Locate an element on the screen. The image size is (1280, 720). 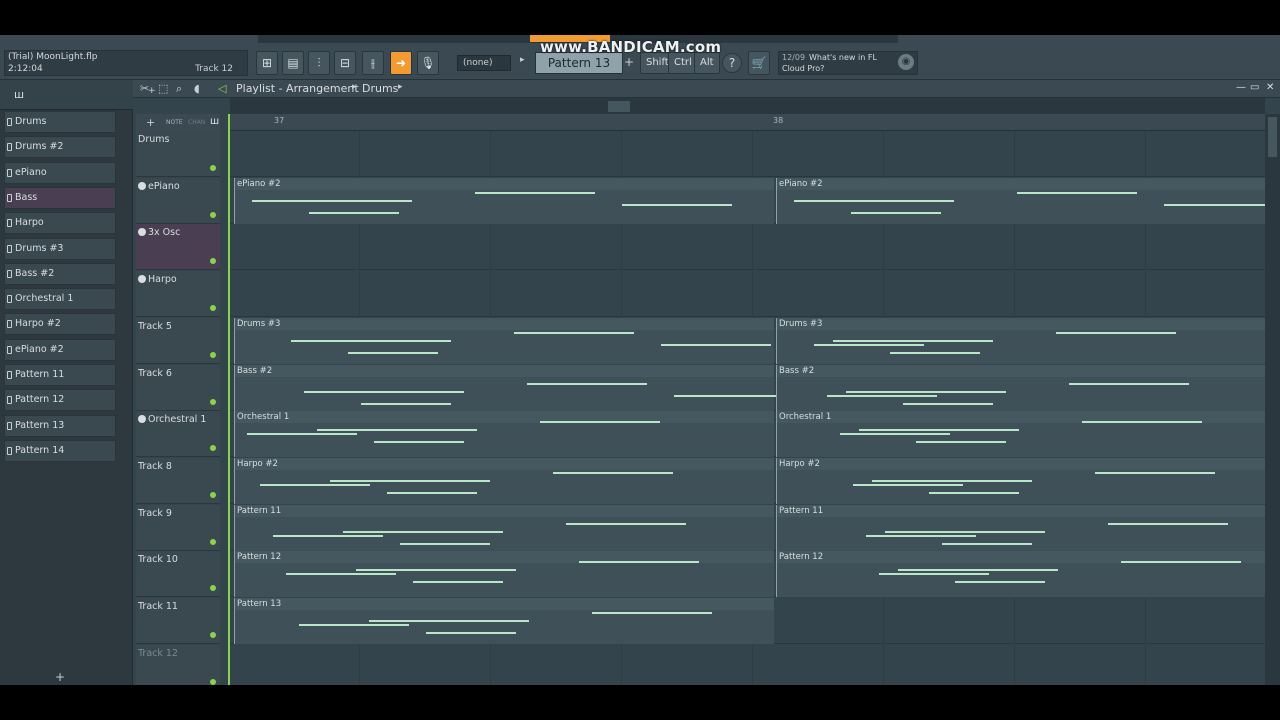
track-lane: ePiano #2 ePiano #2 is located at coordinates (751, 200).